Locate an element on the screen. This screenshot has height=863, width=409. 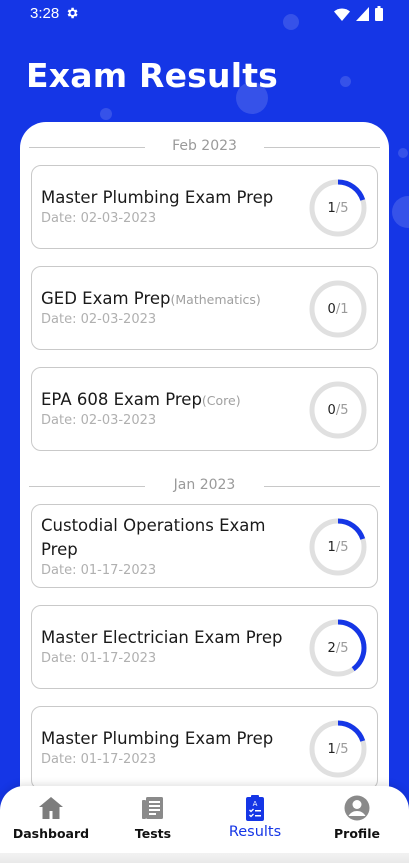
month-header: Jan 2023 is located at coordinates (204, 486).